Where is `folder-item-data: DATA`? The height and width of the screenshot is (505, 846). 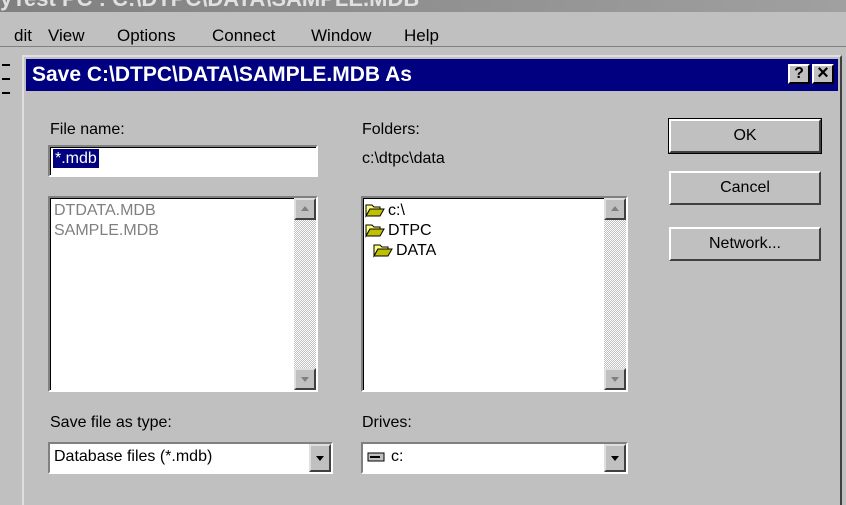 folder-item-data: DATA is located at coordinates (404, 250).